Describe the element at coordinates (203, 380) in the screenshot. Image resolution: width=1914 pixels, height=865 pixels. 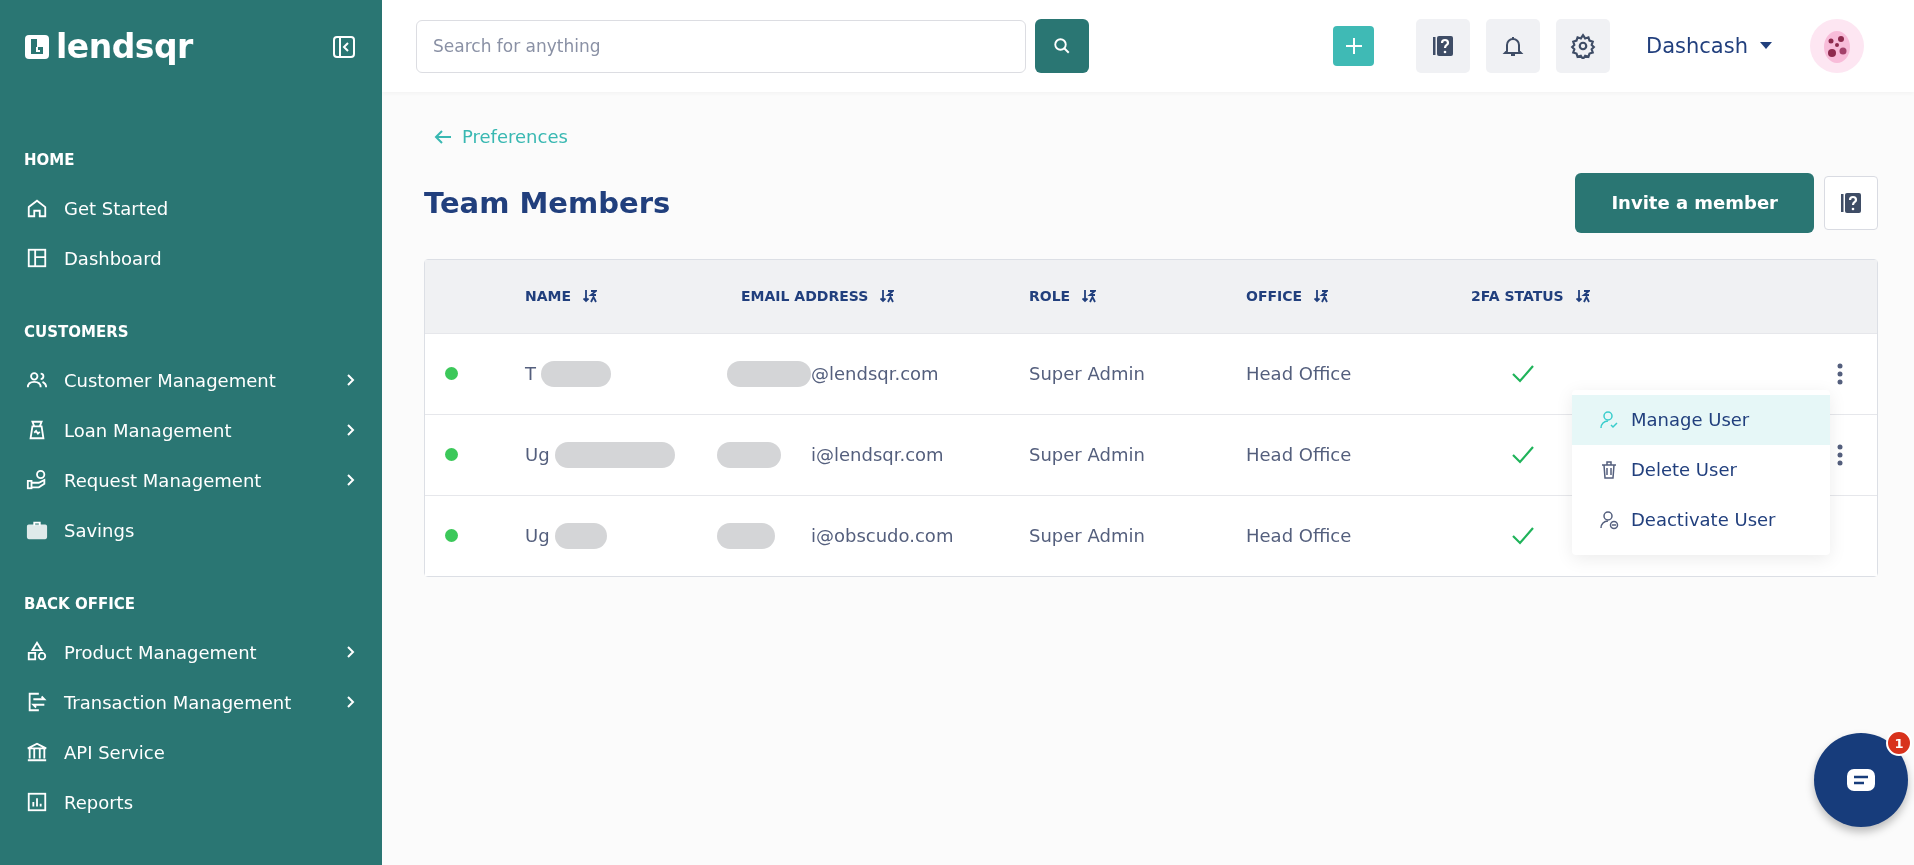
I see `nav-item: Customer Management` at that location.